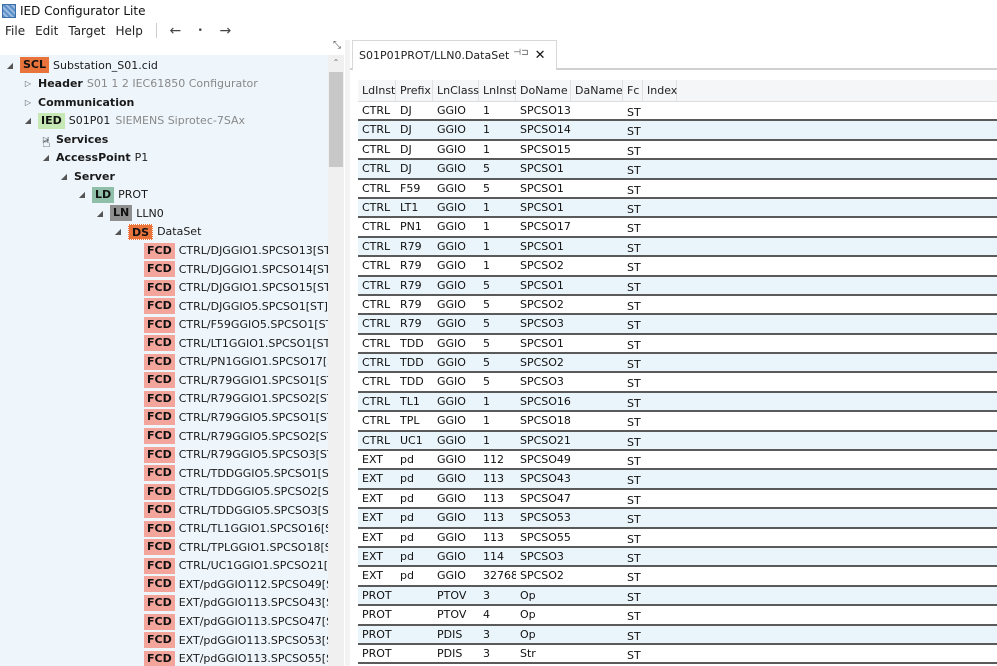 This screenshot has height=666, width=997. What do you see at coordinates (236, 288) in the screenshot?
I see `tree-node: FCD CTRL/DJGGIO1.SPCSO15[ST]` at bounding box center [236, 288].